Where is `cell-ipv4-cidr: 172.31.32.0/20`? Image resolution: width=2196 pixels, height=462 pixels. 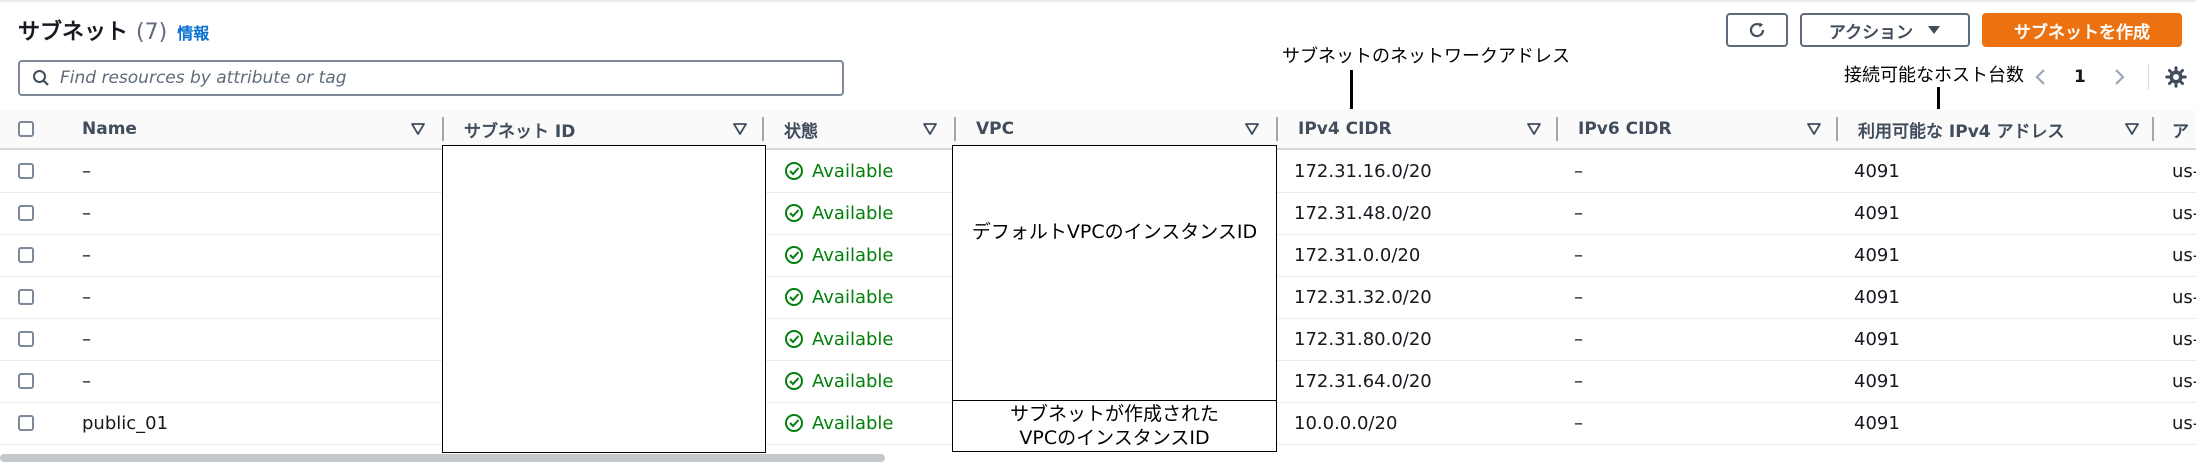 cell-ipv4-cidr: 172.31.32.0/20 is located at coordinates (1363, 297).